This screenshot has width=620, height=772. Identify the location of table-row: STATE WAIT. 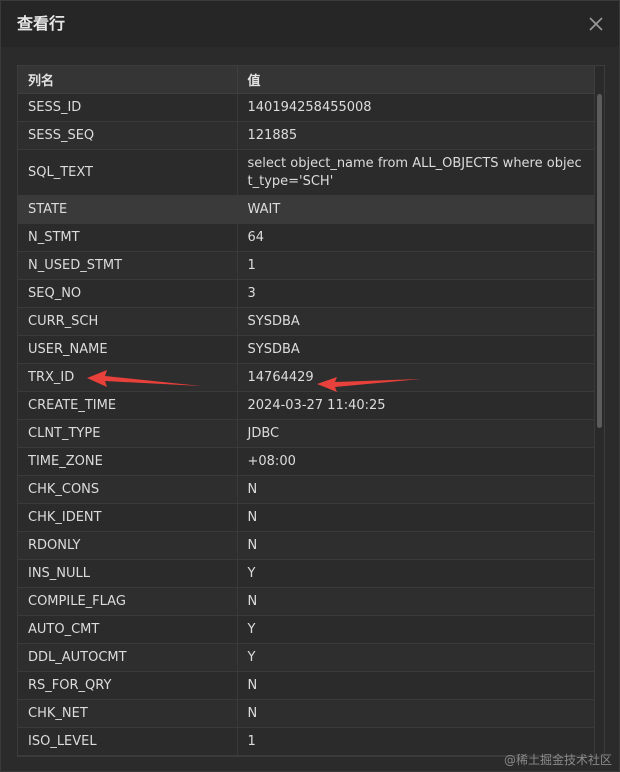
(306, 209).